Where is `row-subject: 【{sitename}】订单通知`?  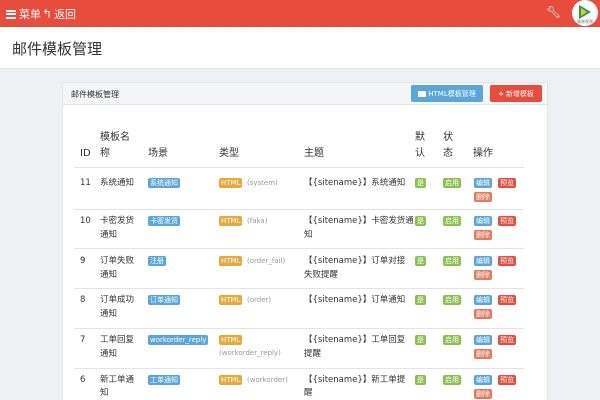 row-subject: 【{sitename}】订单通知 is located at coordinates (355, 300).